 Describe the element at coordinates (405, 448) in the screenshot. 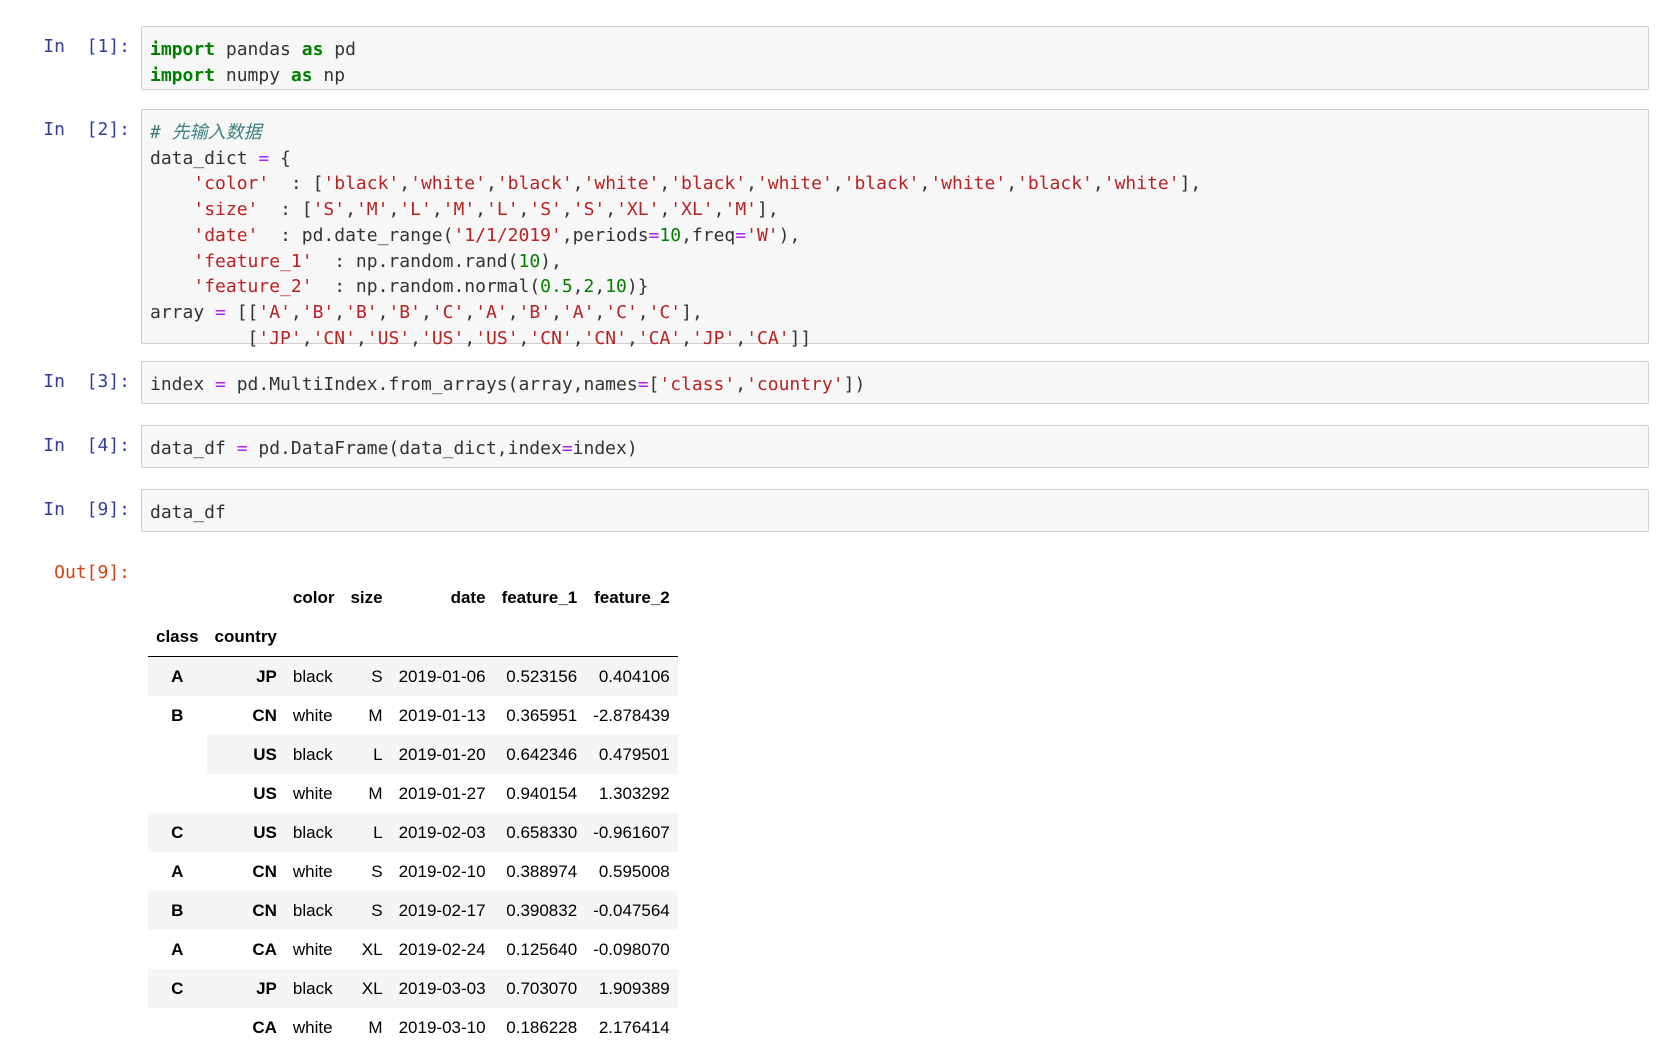

I see `code-token: pd.DataFrame(data_dict,index` at that location.